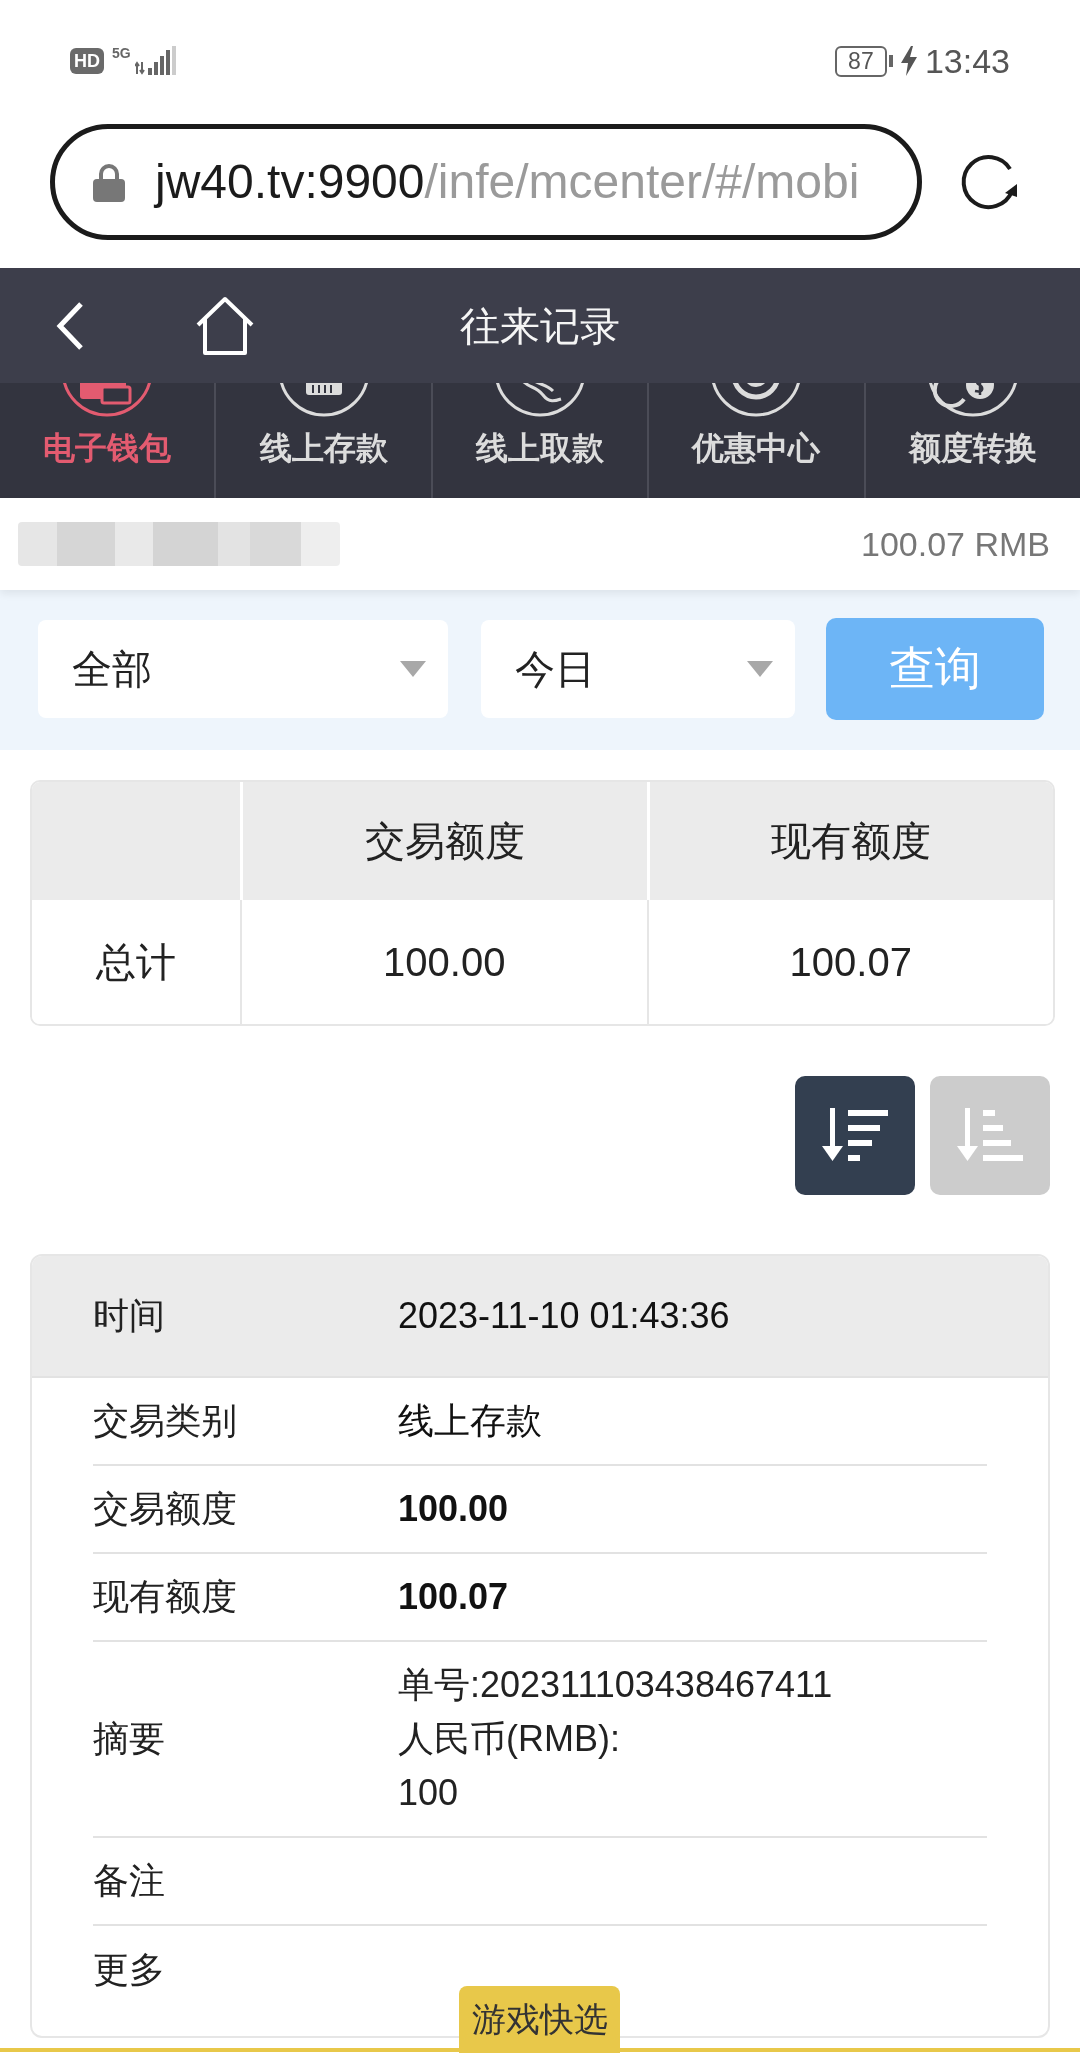  I want to click on balance-text: 100.07 RMB, so click(955, 544).